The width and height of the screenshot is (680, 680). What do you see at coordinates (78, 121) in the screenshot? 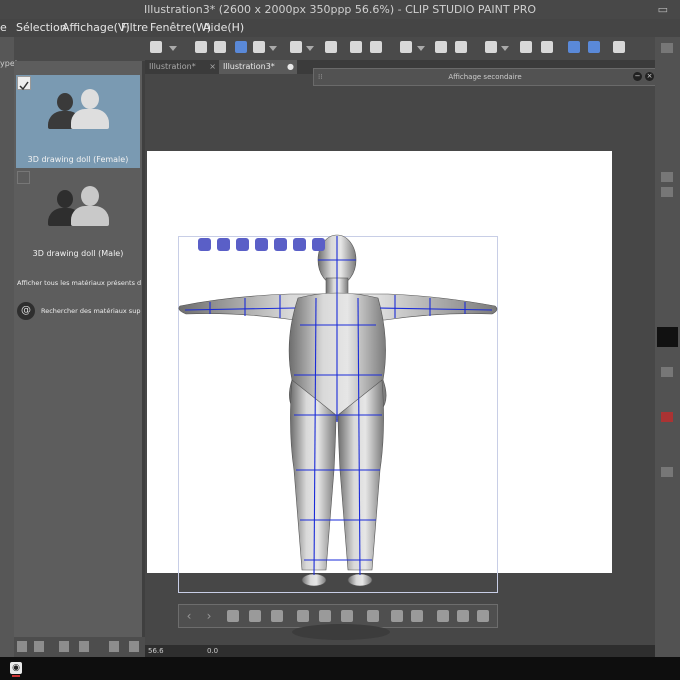
I see `material-card-female: 3D drawing doll (Female)` at bounding box center [78, 121].